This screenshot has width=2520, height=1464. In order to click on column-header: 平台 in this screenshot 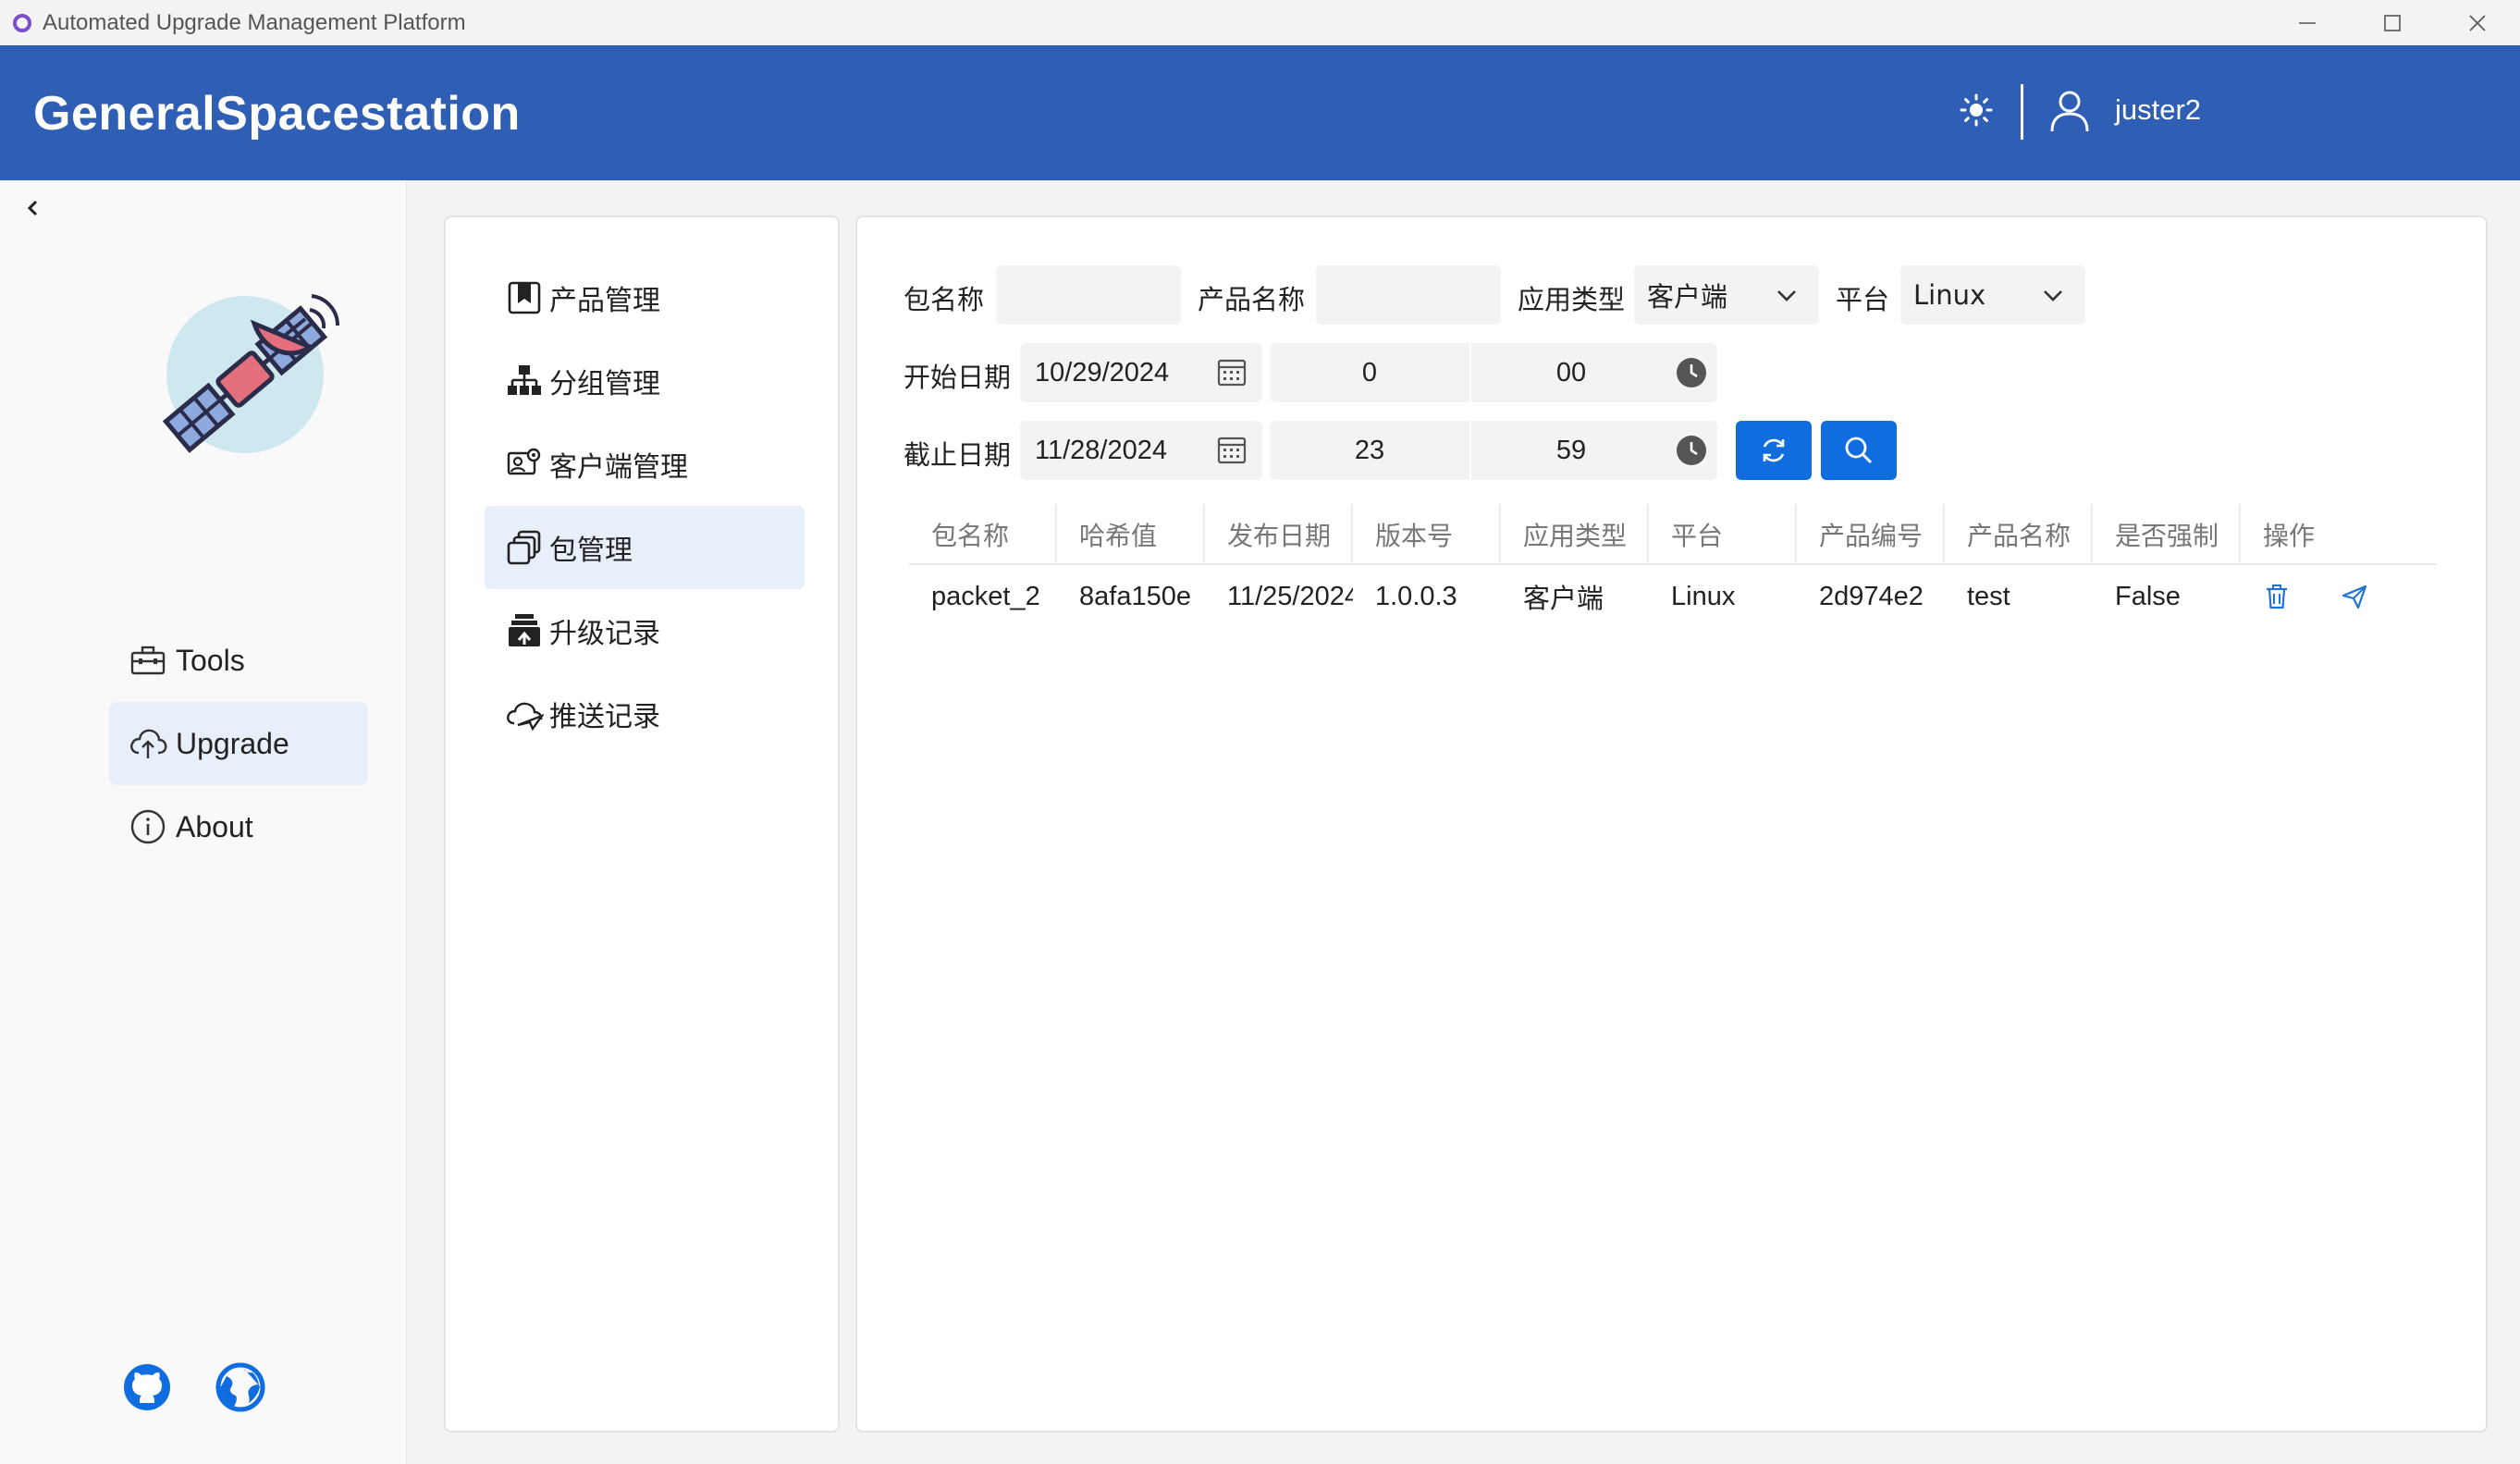, I will do `click(1723, 534)`.